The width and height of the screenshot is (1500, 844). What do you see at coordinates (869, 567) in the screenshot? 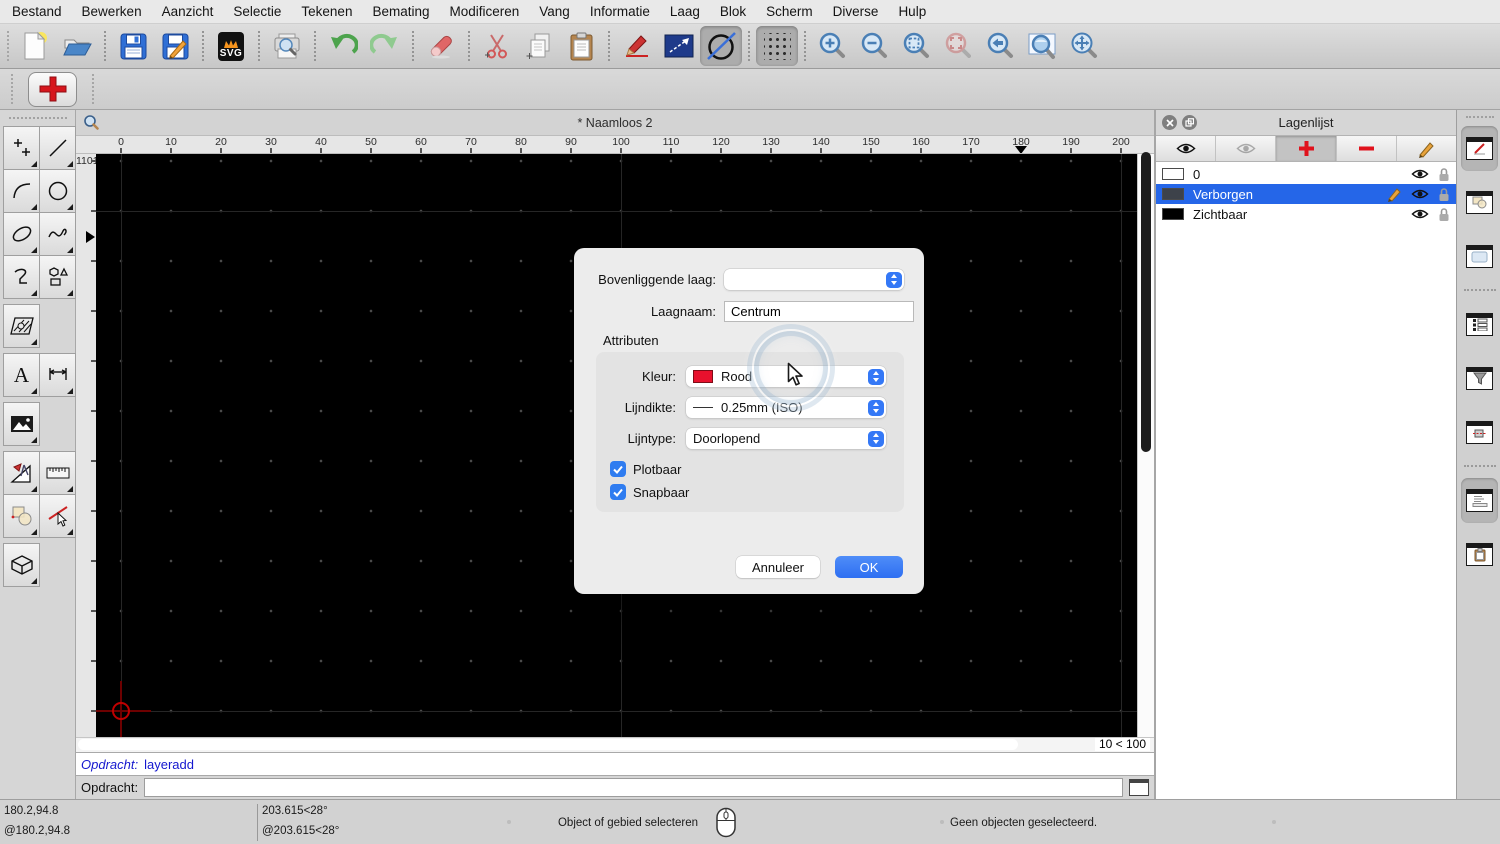
I see `ok-button: OK` at bounding box center [869, 567].